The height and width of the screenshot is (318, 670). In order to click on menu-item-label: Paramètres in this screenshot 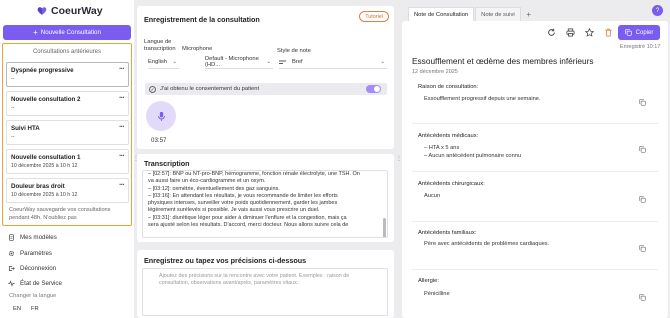, I will do `click(36, 253)`.